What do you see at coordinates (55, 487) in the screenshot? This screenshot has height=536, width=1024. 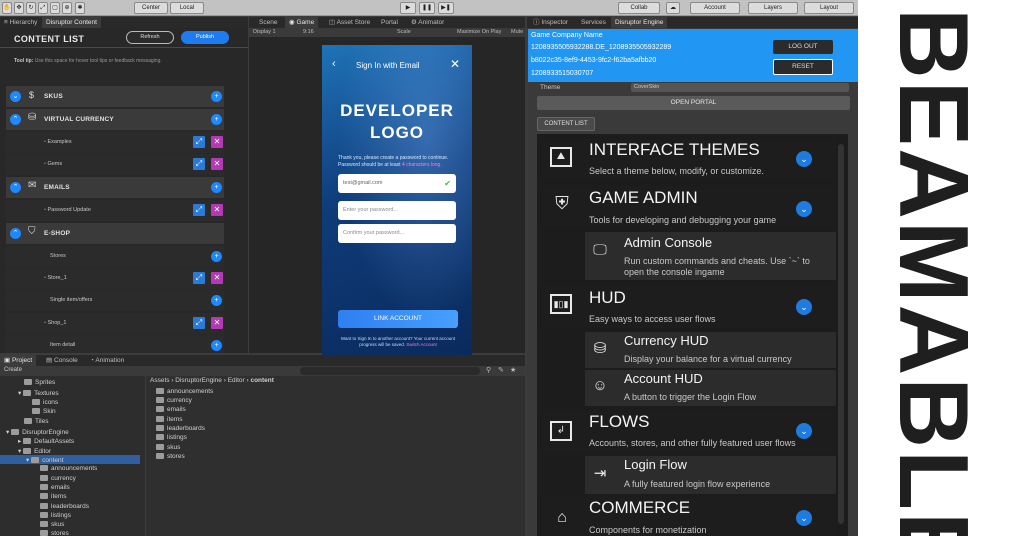 I see `tree-emails: emails` at bounding box center [55, 487].